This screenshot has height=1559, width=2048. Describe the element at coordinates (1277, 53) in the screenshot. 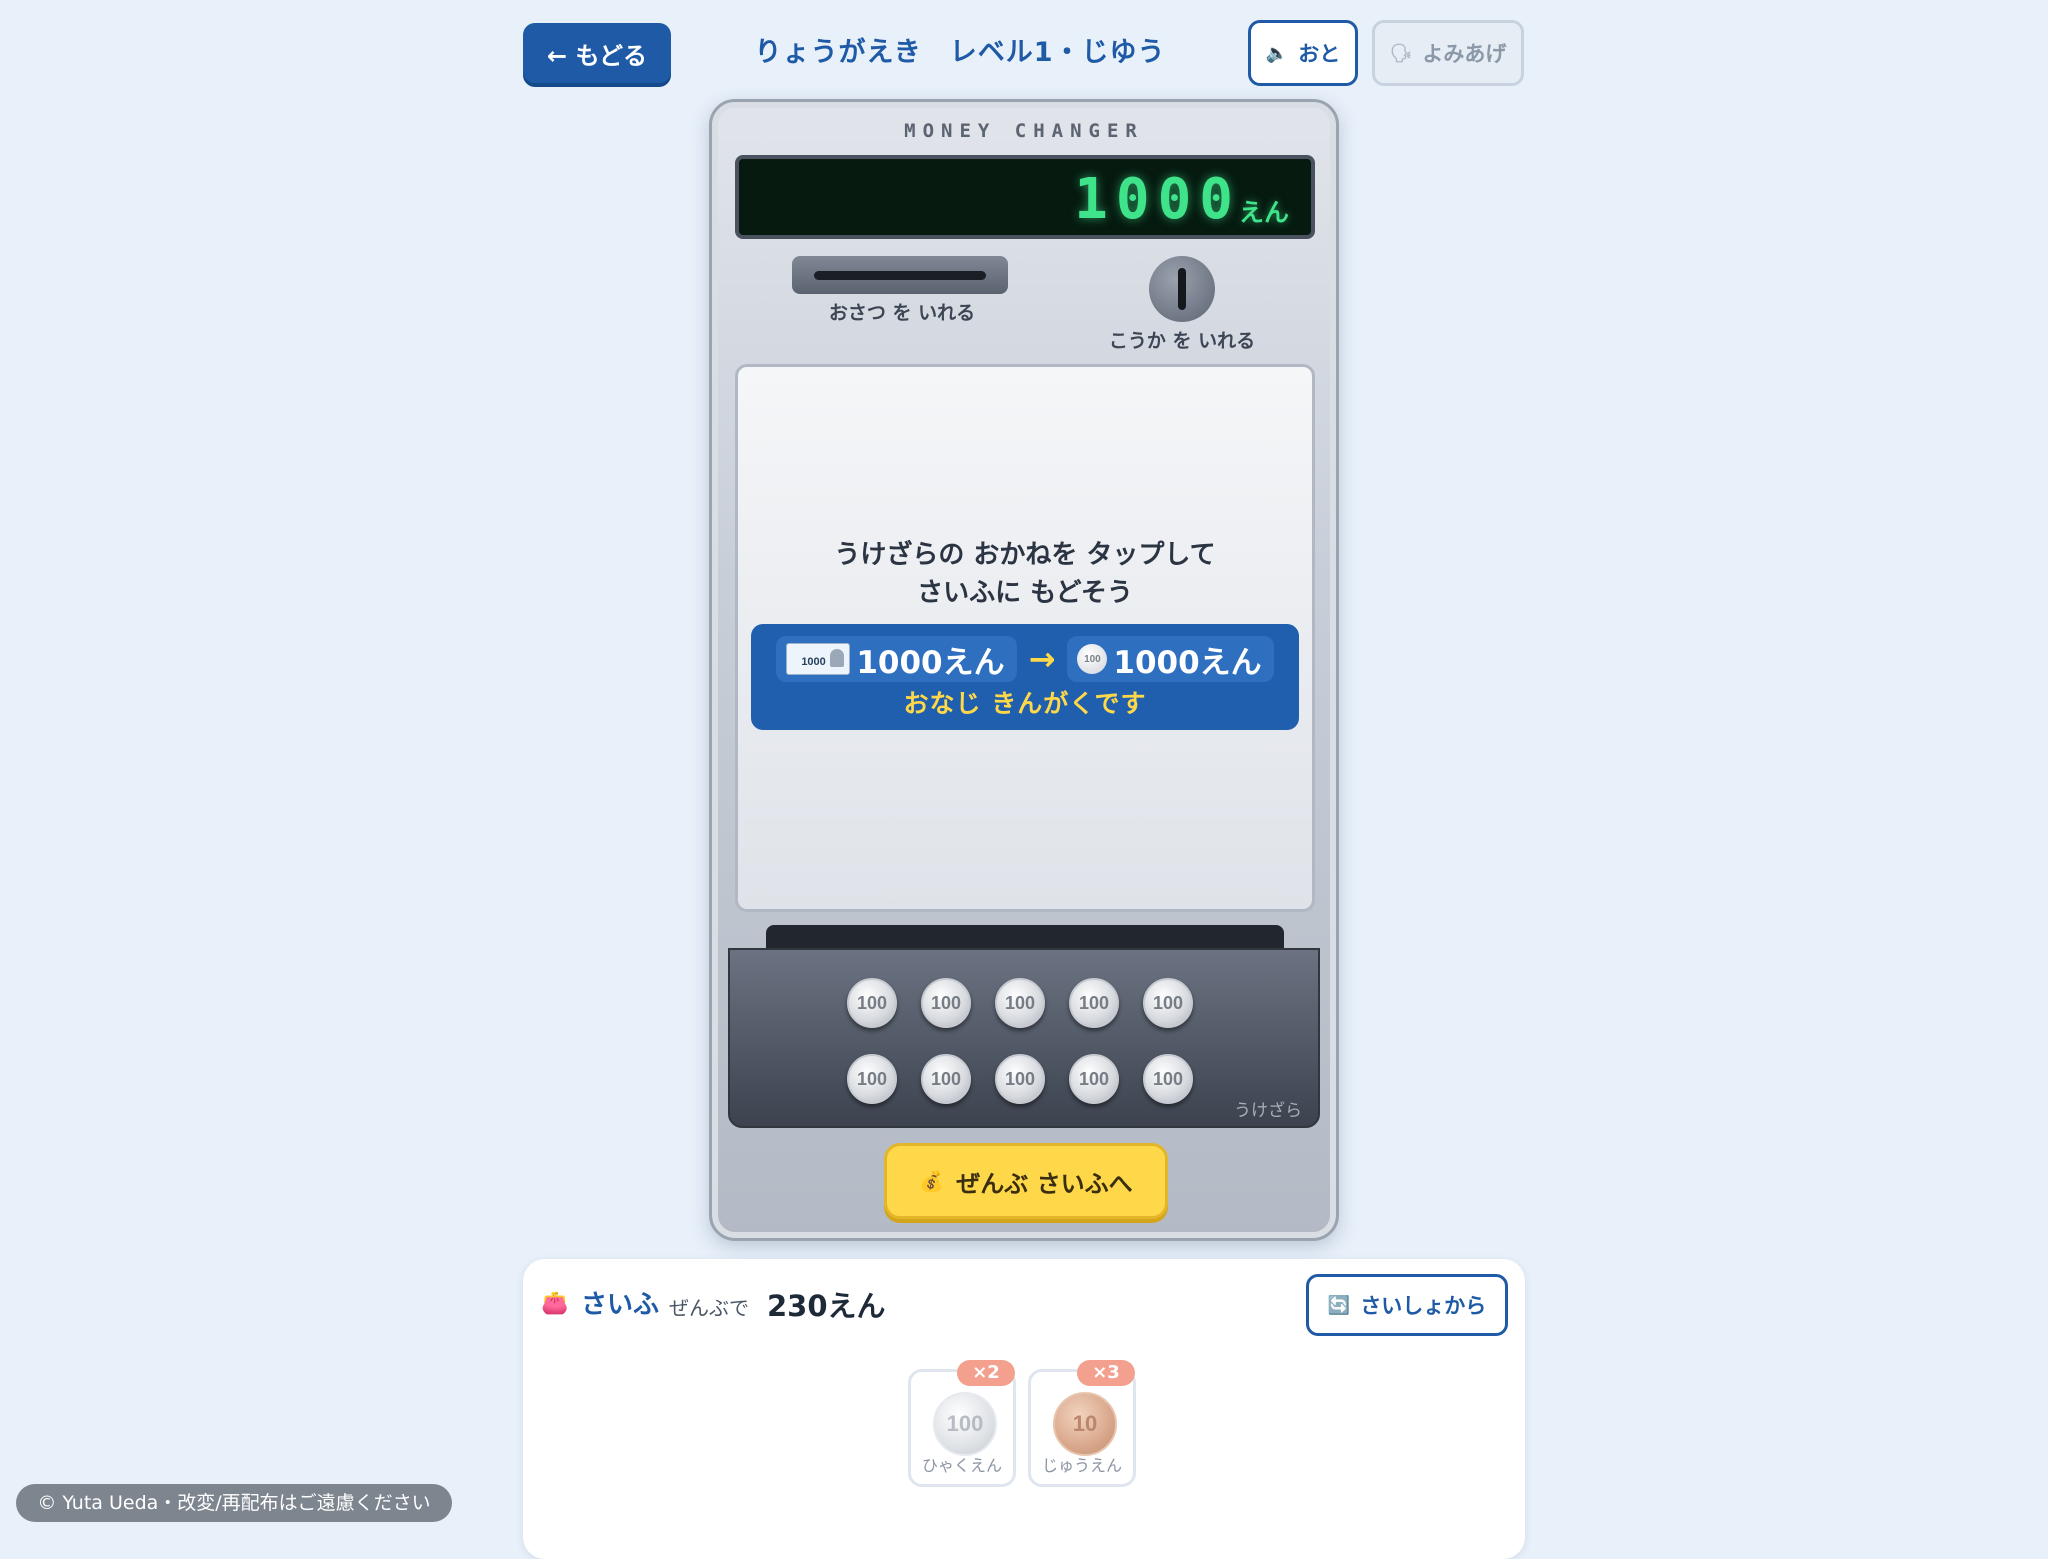

I see `speaker-icon: 🔈` at that location.